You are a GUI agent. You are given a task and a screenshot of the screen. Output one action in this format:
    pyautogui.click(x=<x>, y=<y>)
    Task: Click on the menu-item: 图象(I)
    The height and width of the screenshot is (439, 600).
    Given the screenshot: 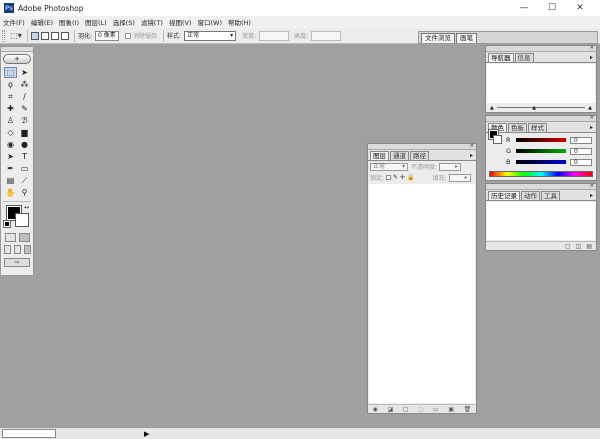 What is the action you would take?
    pyautogui.click(x=69, y=22)
    